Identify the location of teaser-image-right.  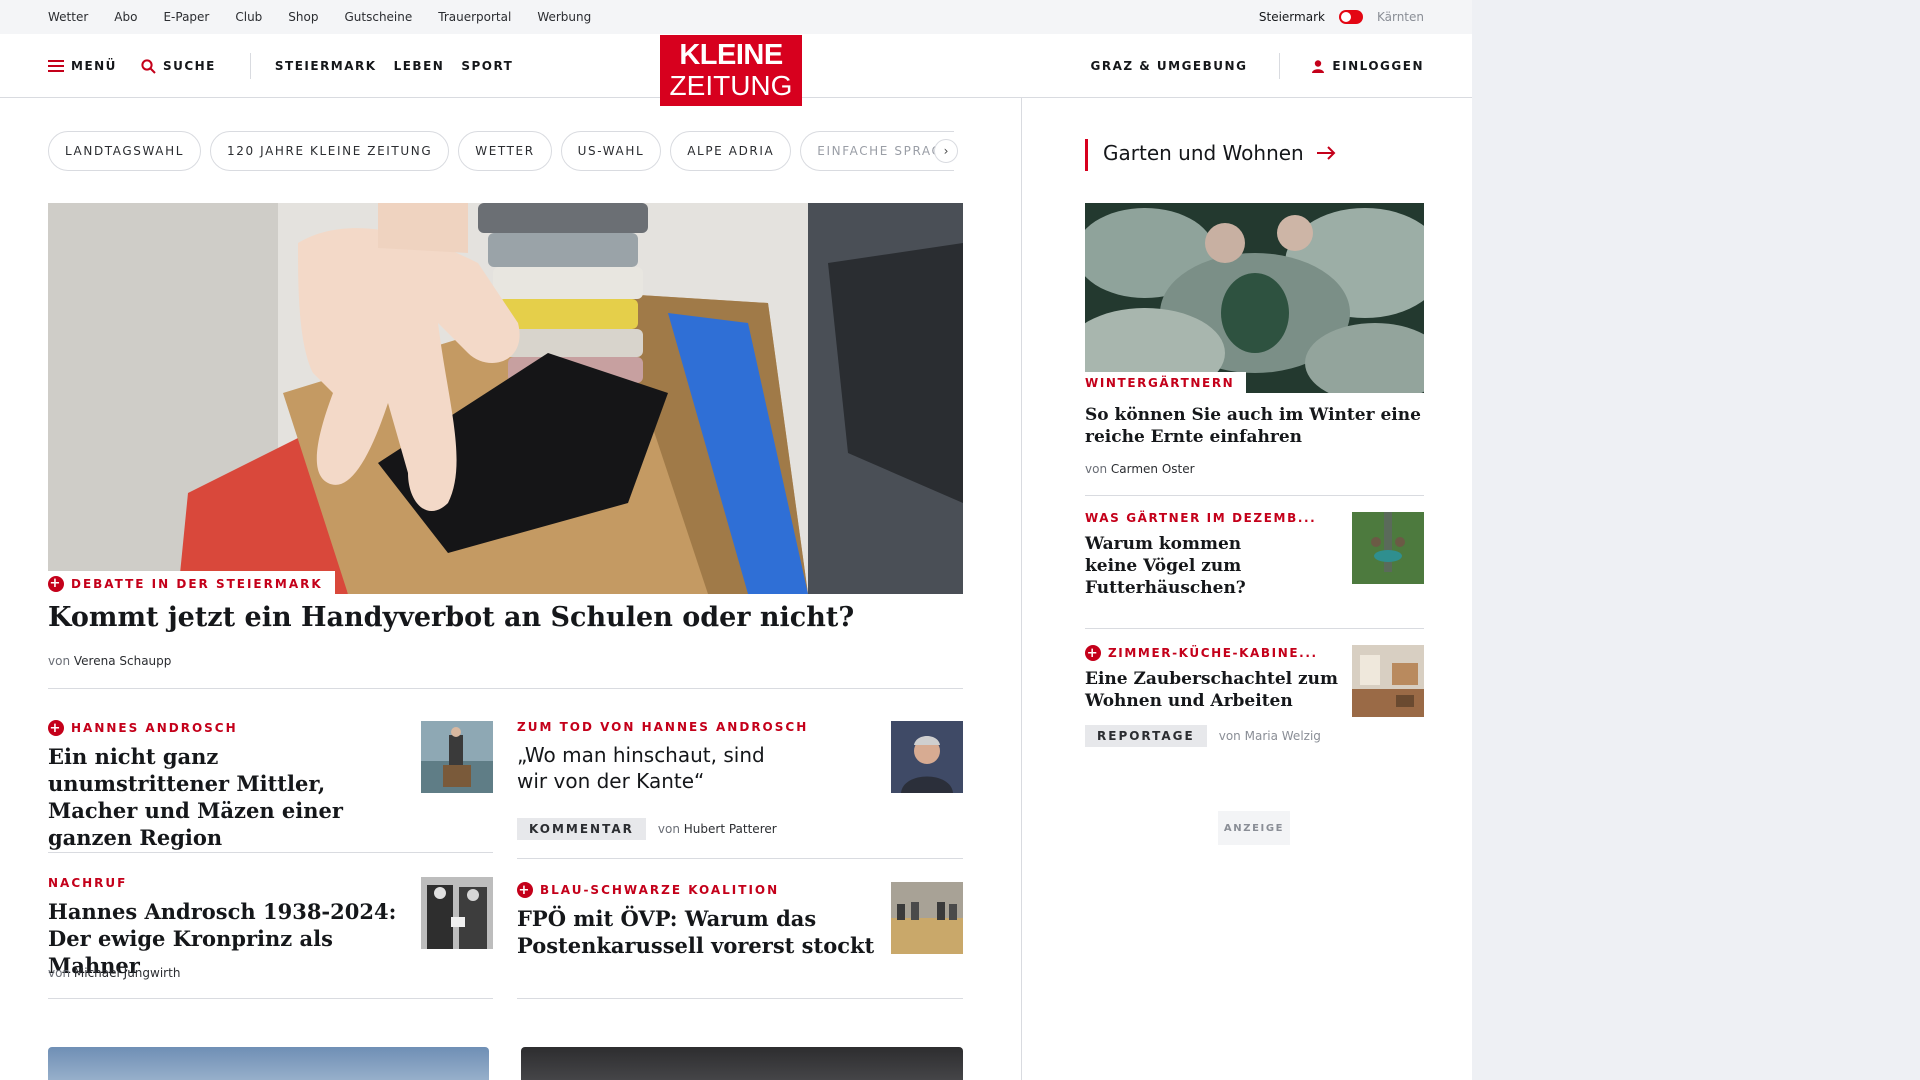
(742, 1063).